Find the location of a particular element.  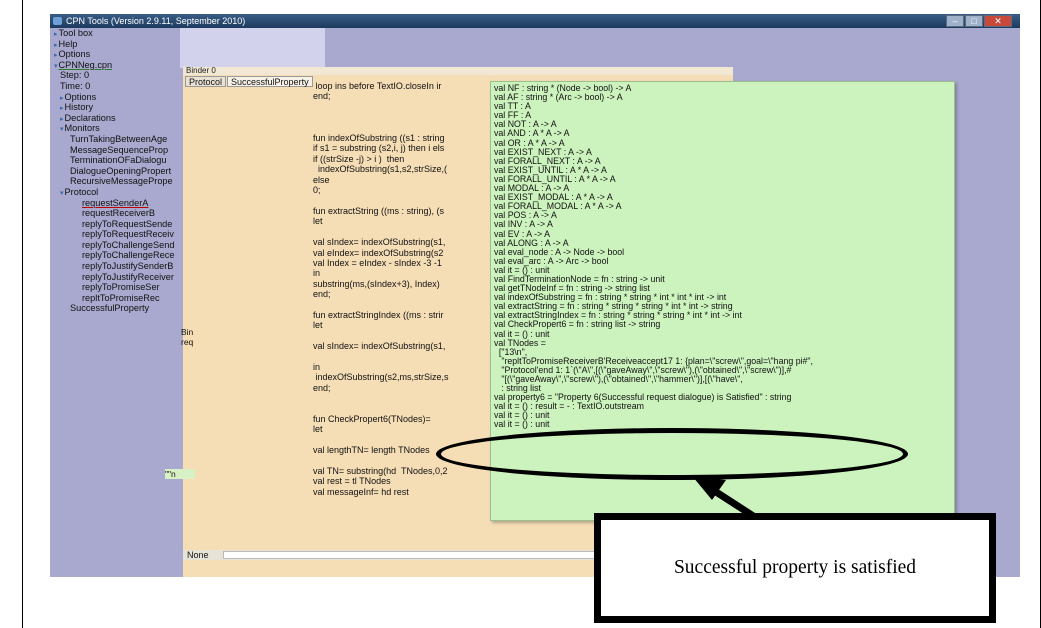

annotation-box: Successful property is satisfied is located at coordinates (795, 568).